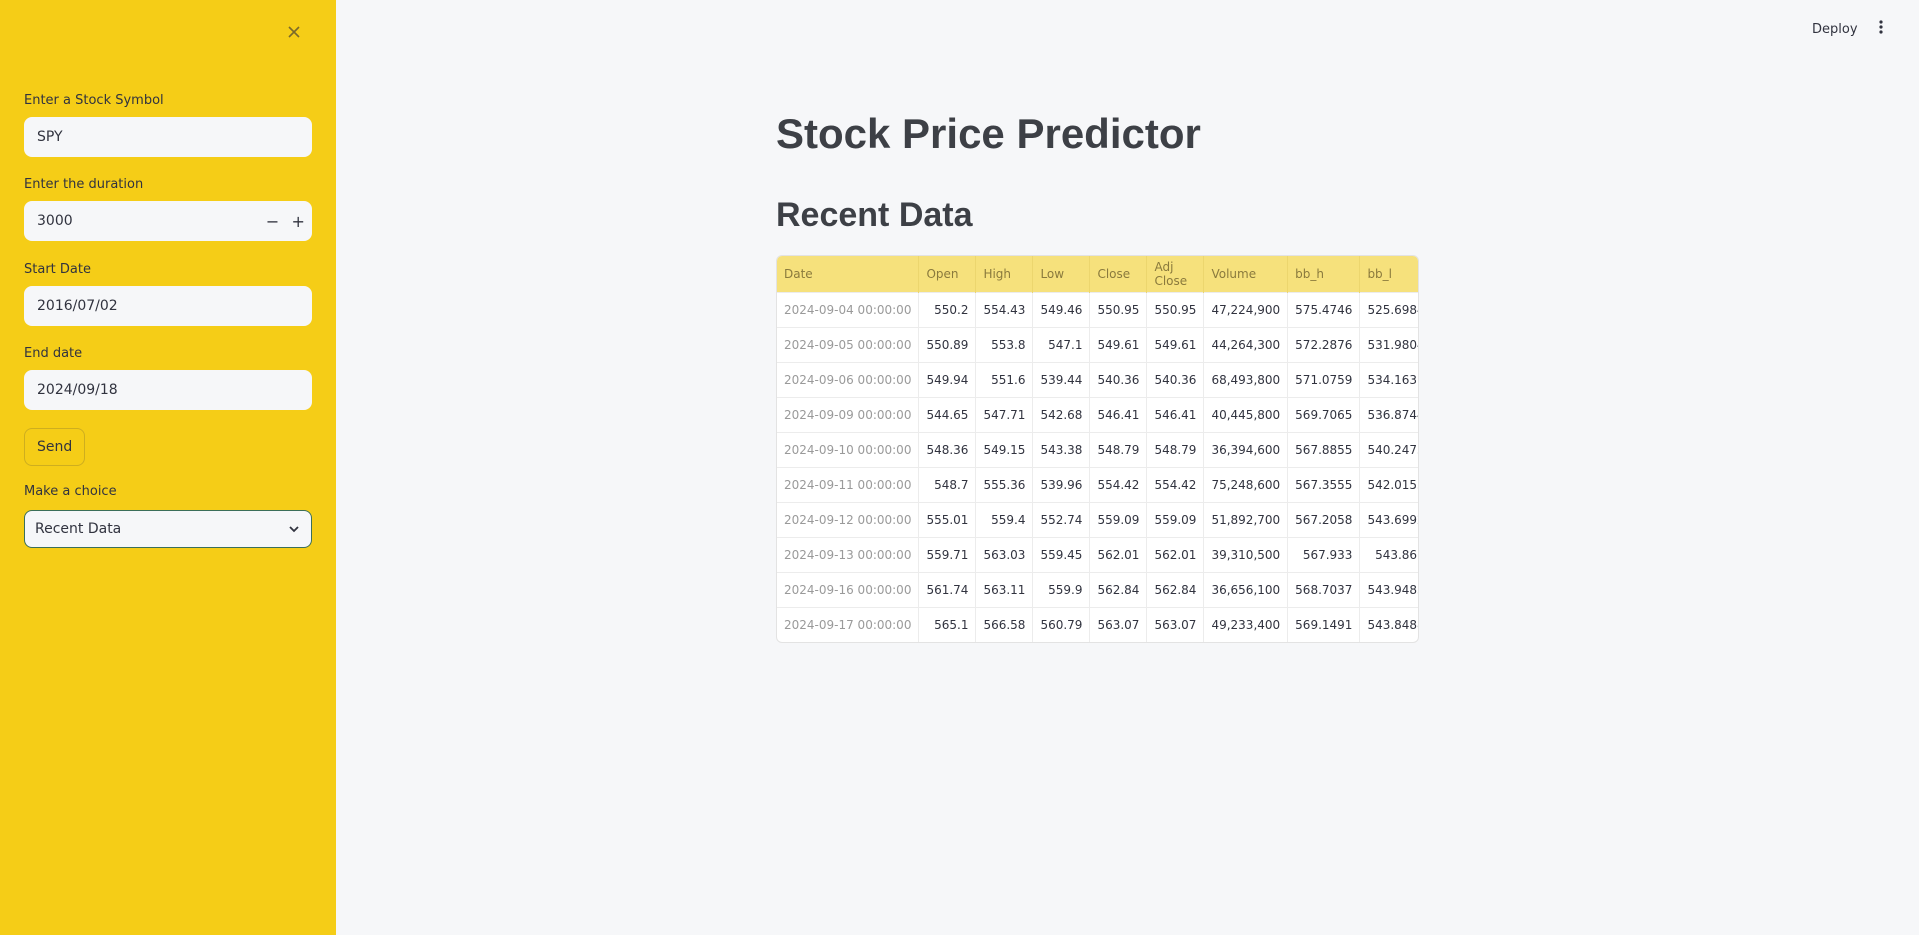 This screenshot has height=935, width=1919. I want to click on table-cell: 548.36, so click(947, 449).